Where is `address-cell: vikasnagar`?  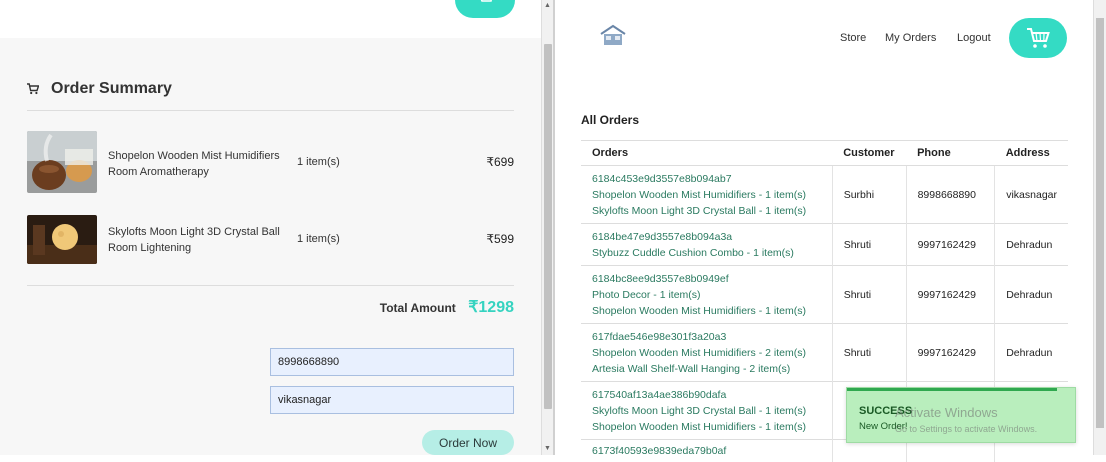 address-cell: vikasnagar is located at coordinates (1031, 195).